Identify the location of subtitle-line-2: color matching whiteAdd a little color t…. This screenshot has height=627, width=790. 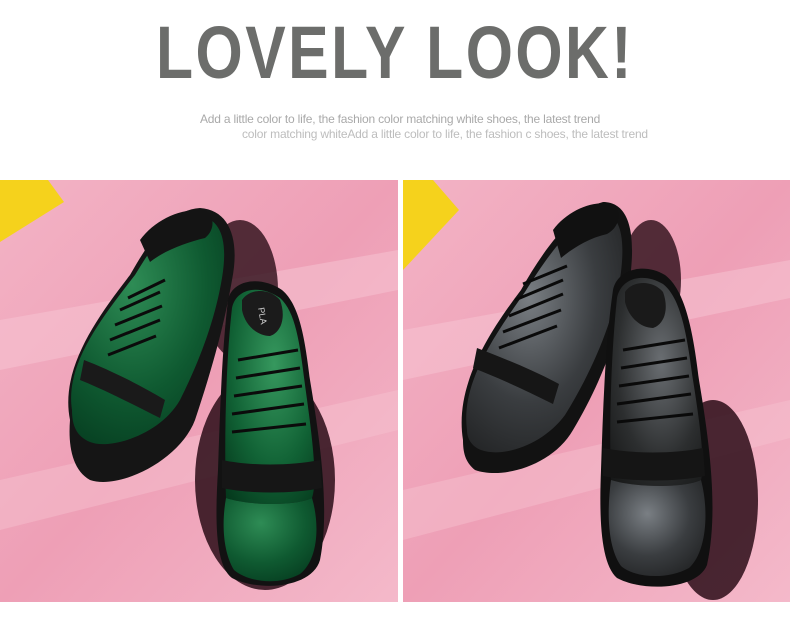
(445, 134).